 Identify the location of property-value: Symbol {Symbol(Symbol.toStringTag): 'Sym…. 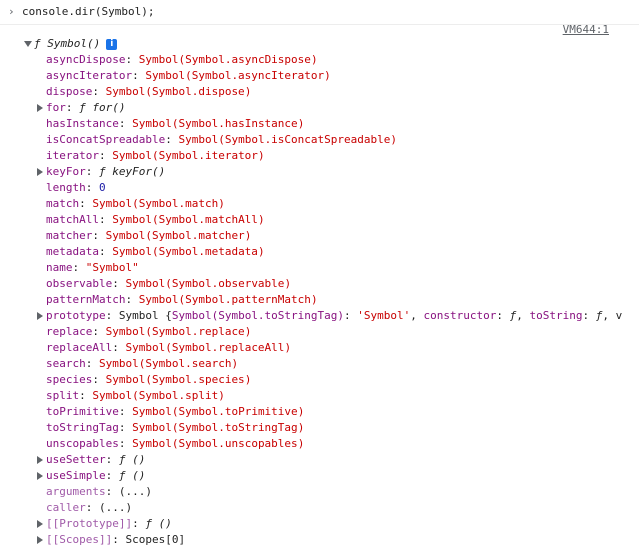
(370, 315).